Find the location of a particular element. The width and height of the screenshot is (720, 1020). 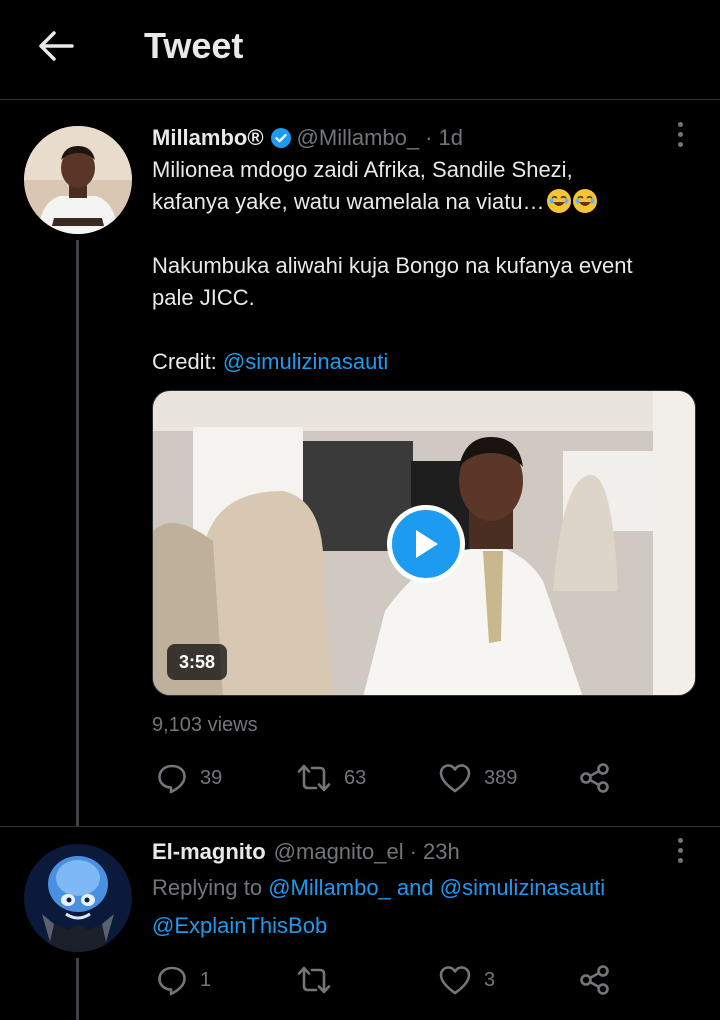

top-bar: Tweet is located at coordinates (360, 50).